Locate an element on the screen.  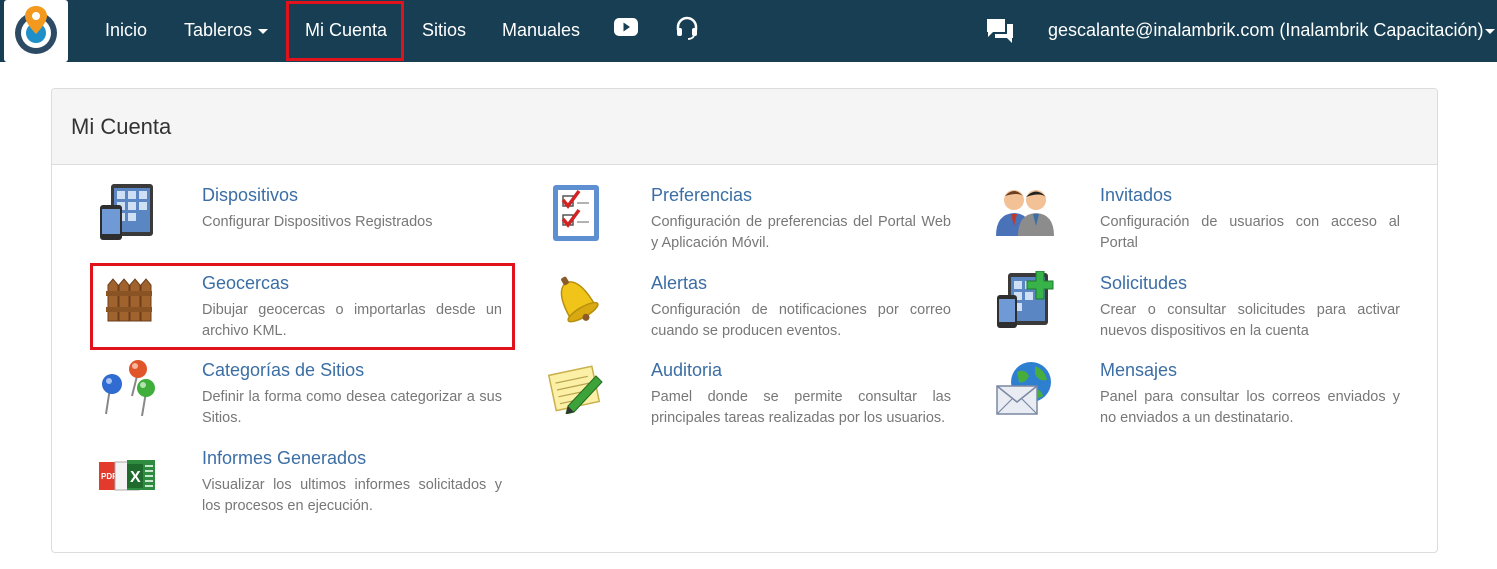
categorias-sitios-link: Categorías de Sitios is located at coordinates (283, 370).